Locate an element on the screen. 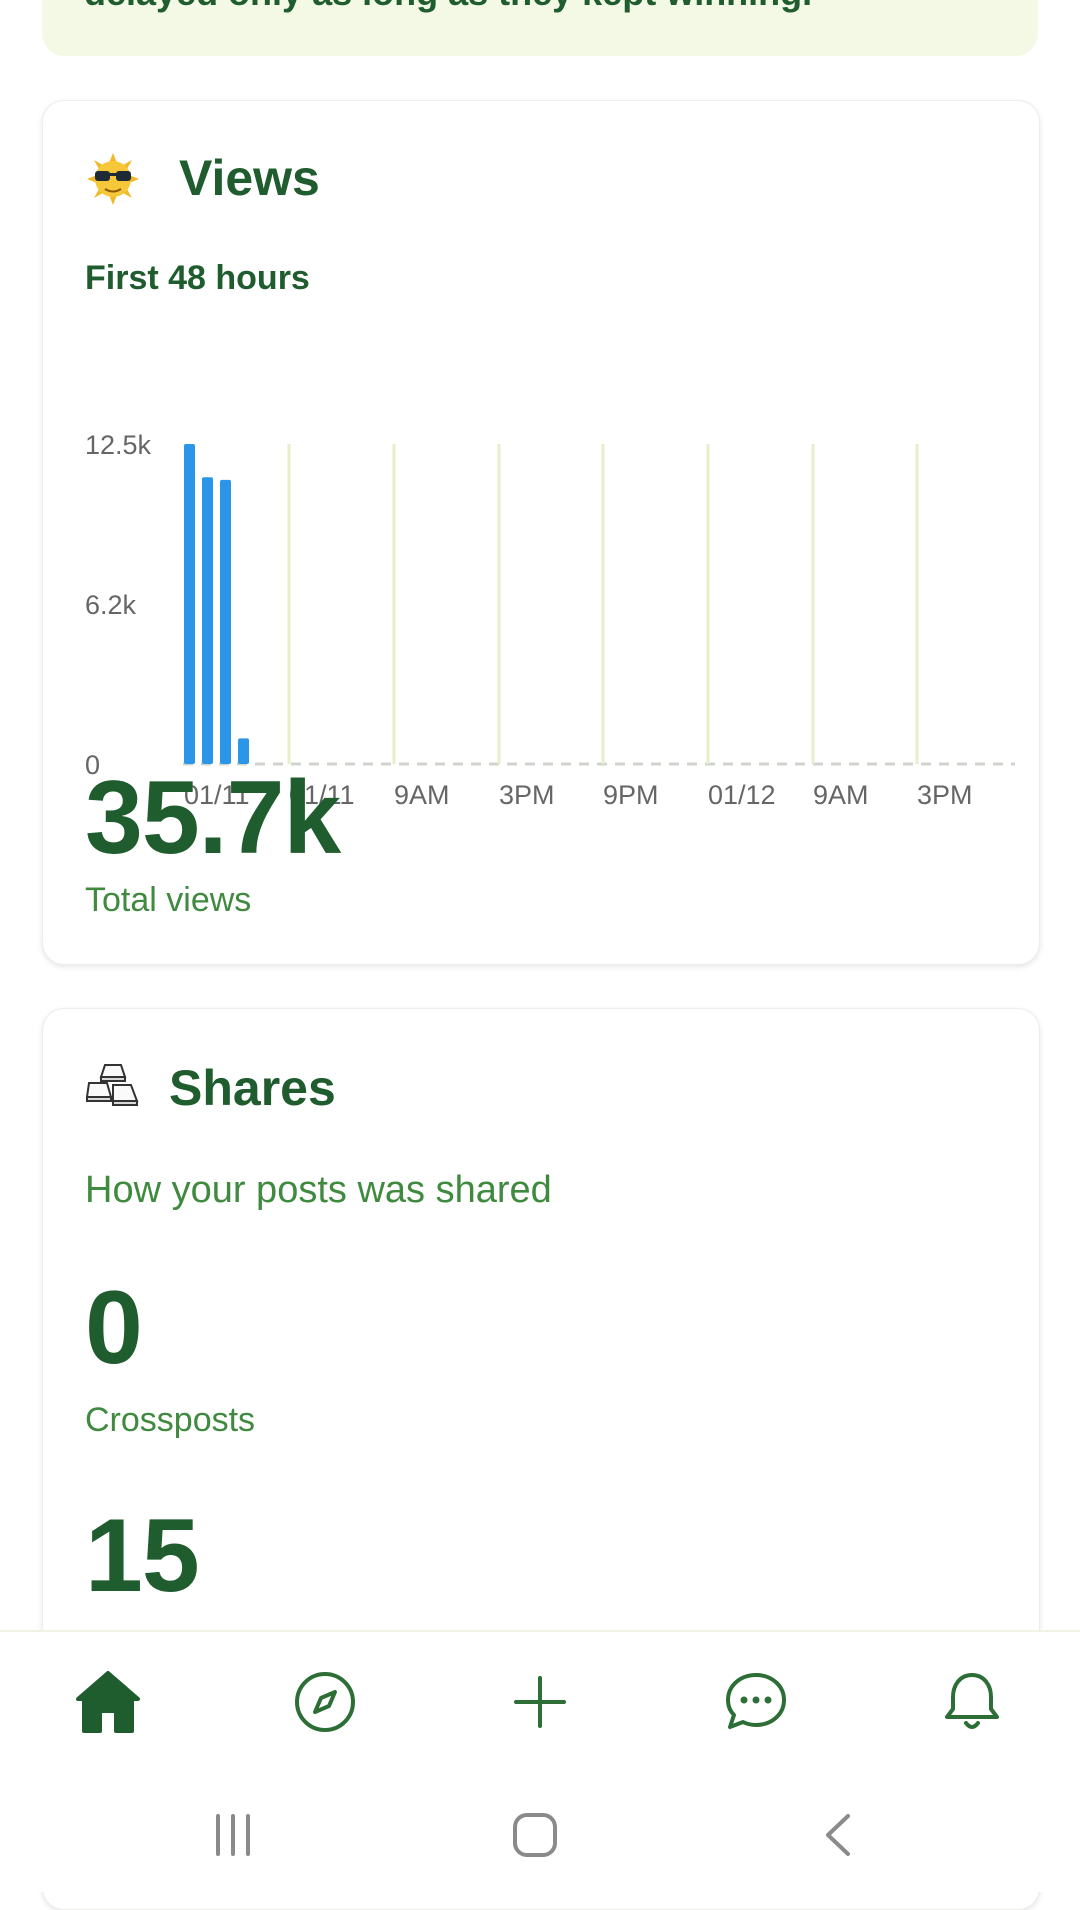  total-views-label: Total views is located at coordinates (168, 900).